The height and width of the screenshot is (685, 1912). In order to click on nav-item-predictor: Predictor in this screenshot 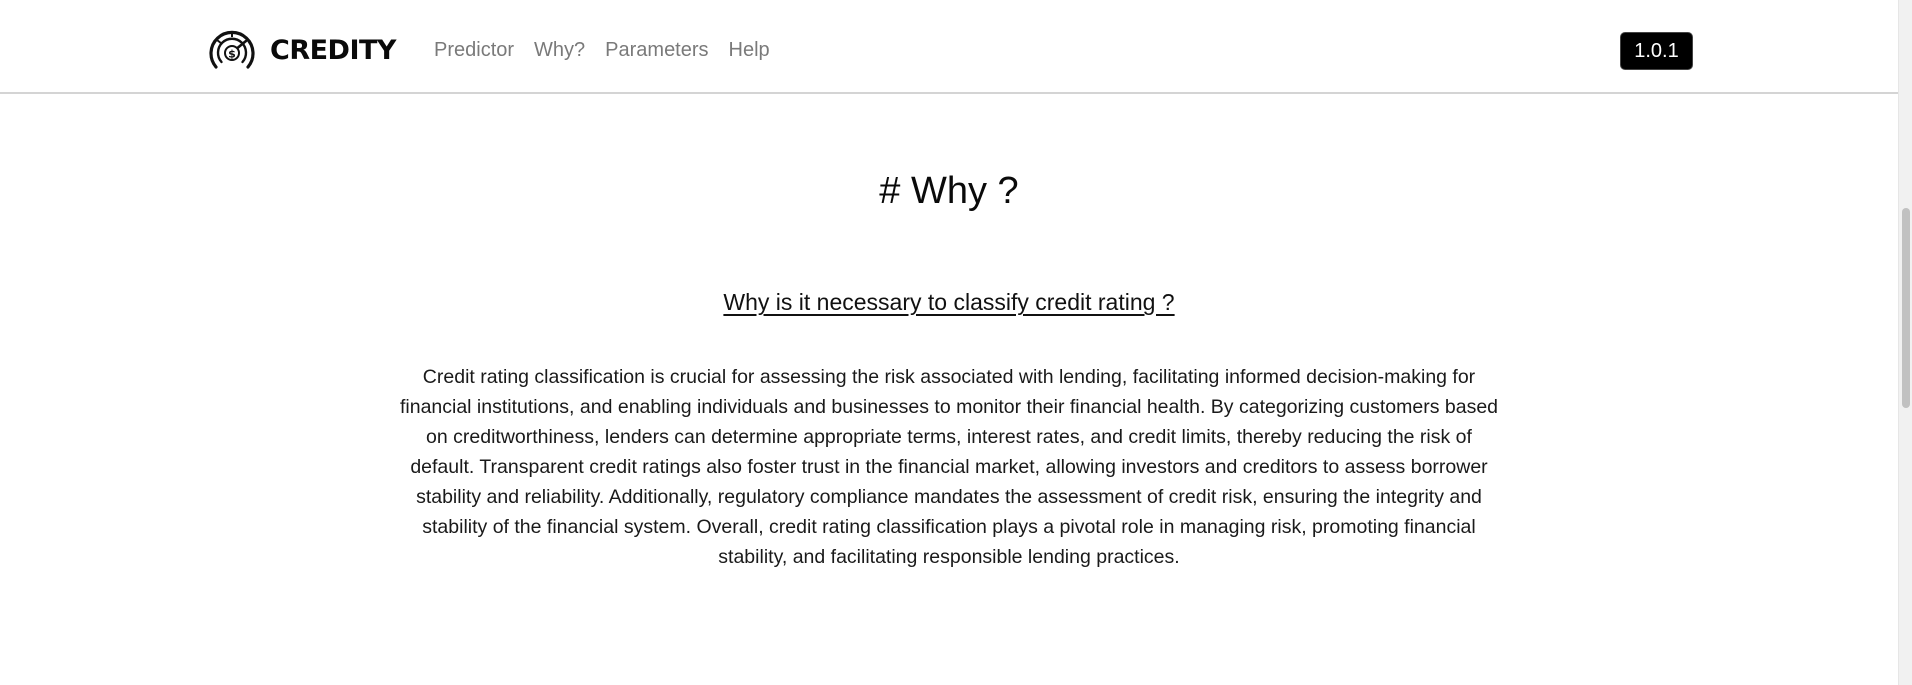, I will do `click(474, 50)`.